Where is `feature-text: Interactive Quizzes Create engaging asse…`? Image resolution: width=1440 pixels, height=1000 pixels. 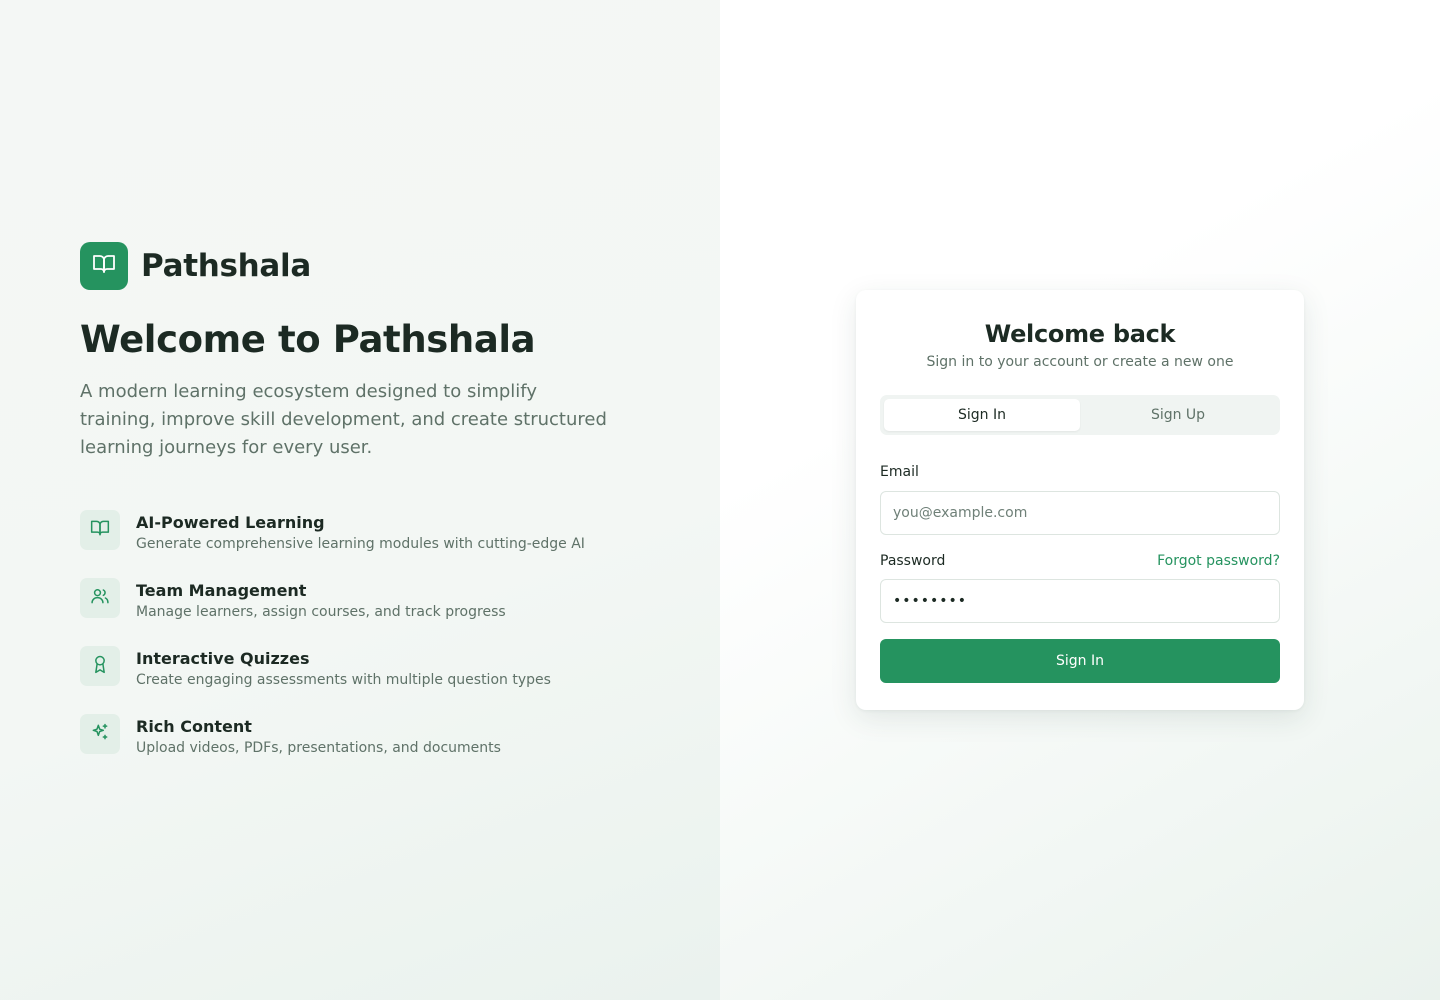
feature-text: Interactive Quizzes Create engaging asse… is located at coordinates (343, 668).